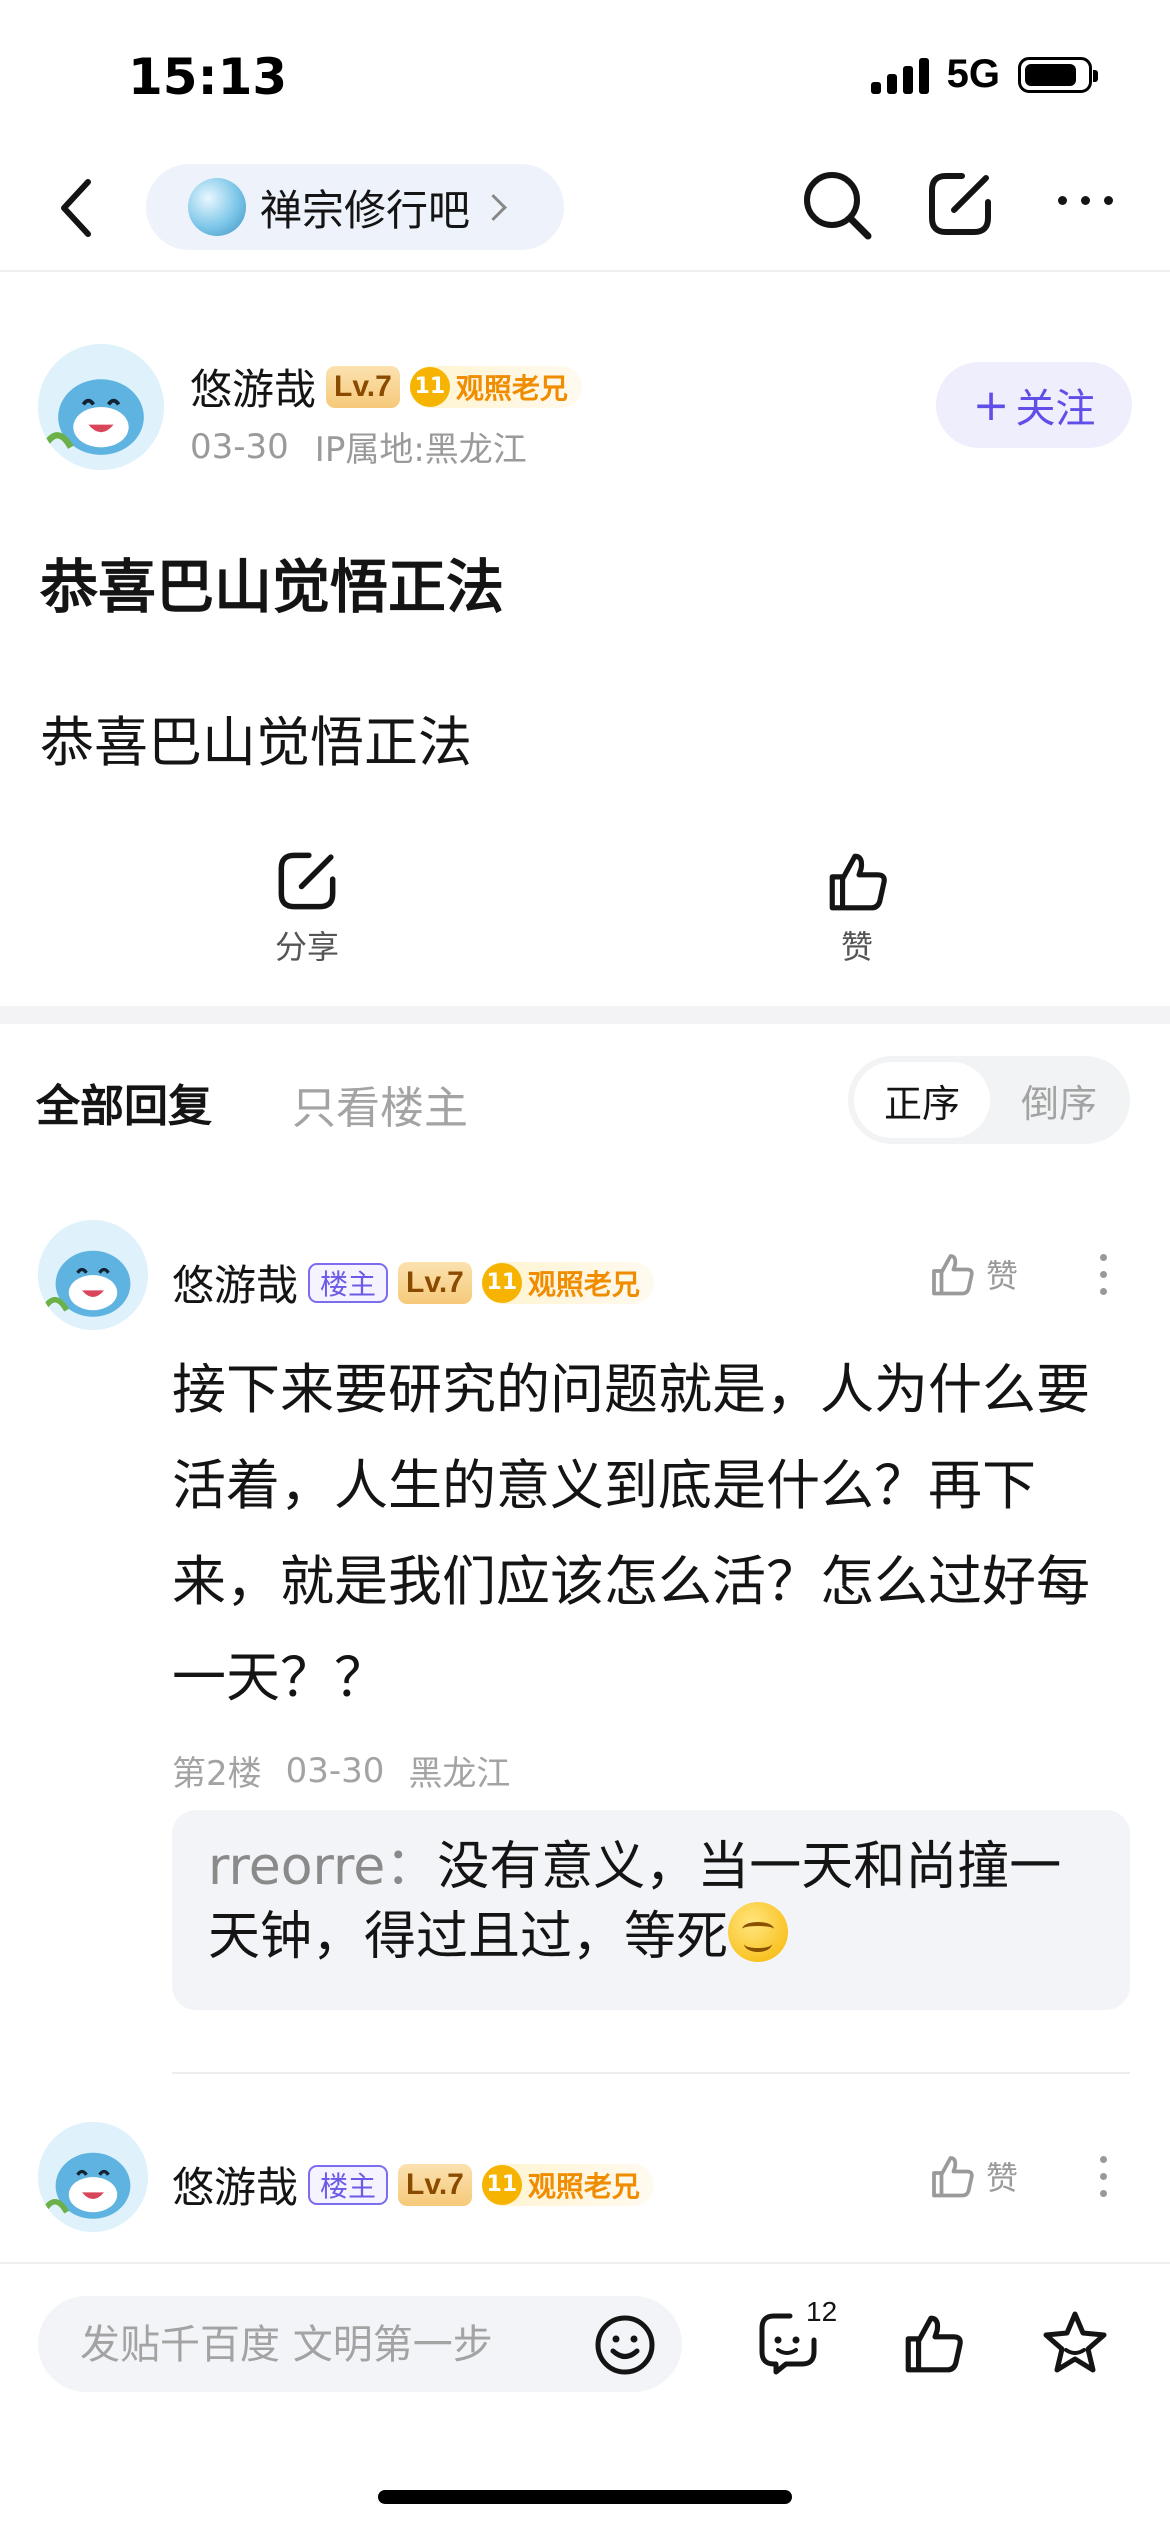  I want to click on sub-reply: rreorre：没有意义，当一天和尚撞一天钟，得过且过，等死, so click(651, 1910).